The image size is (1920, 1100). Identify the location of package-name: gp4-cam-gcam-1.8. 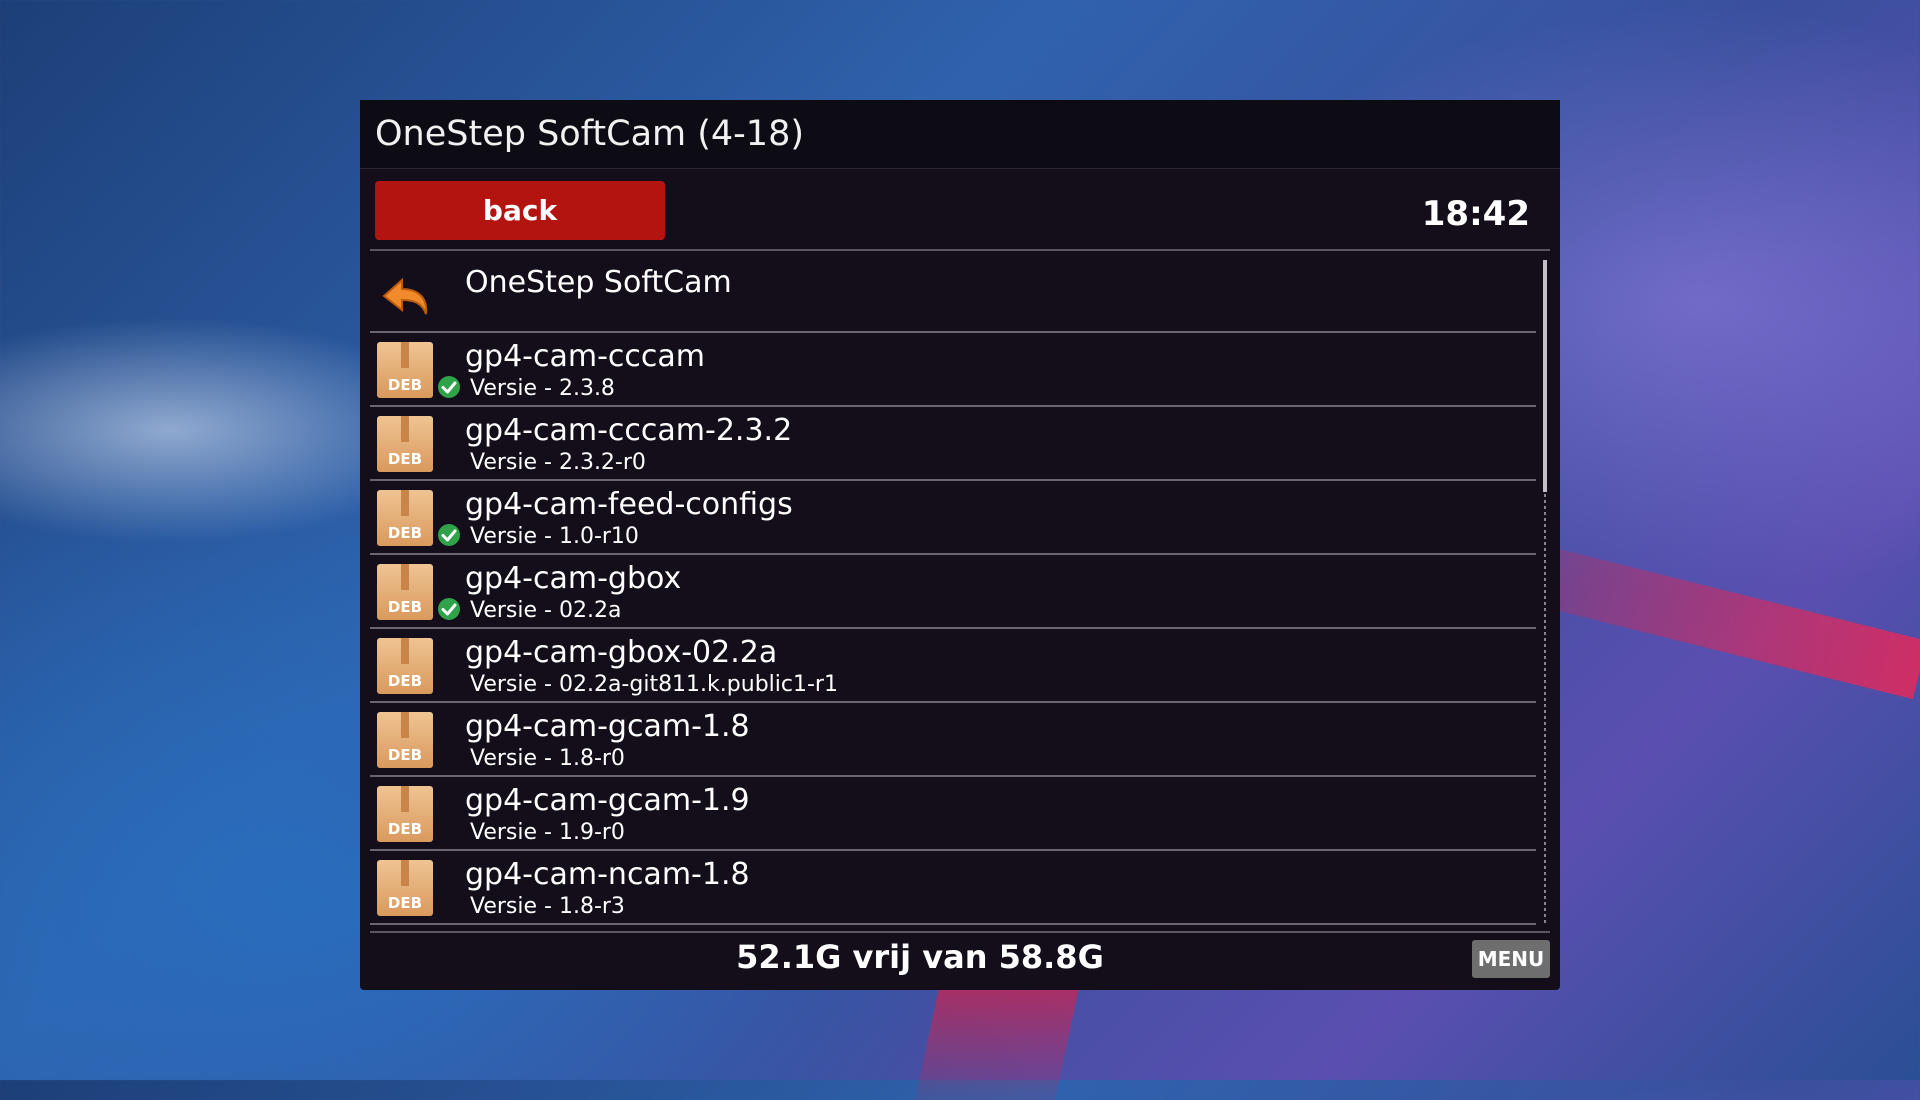
(607, 726).